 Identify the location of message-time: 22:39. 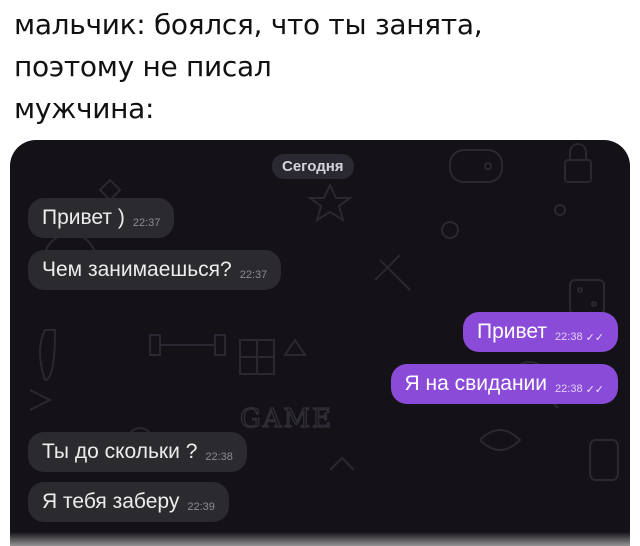
(201, 507).